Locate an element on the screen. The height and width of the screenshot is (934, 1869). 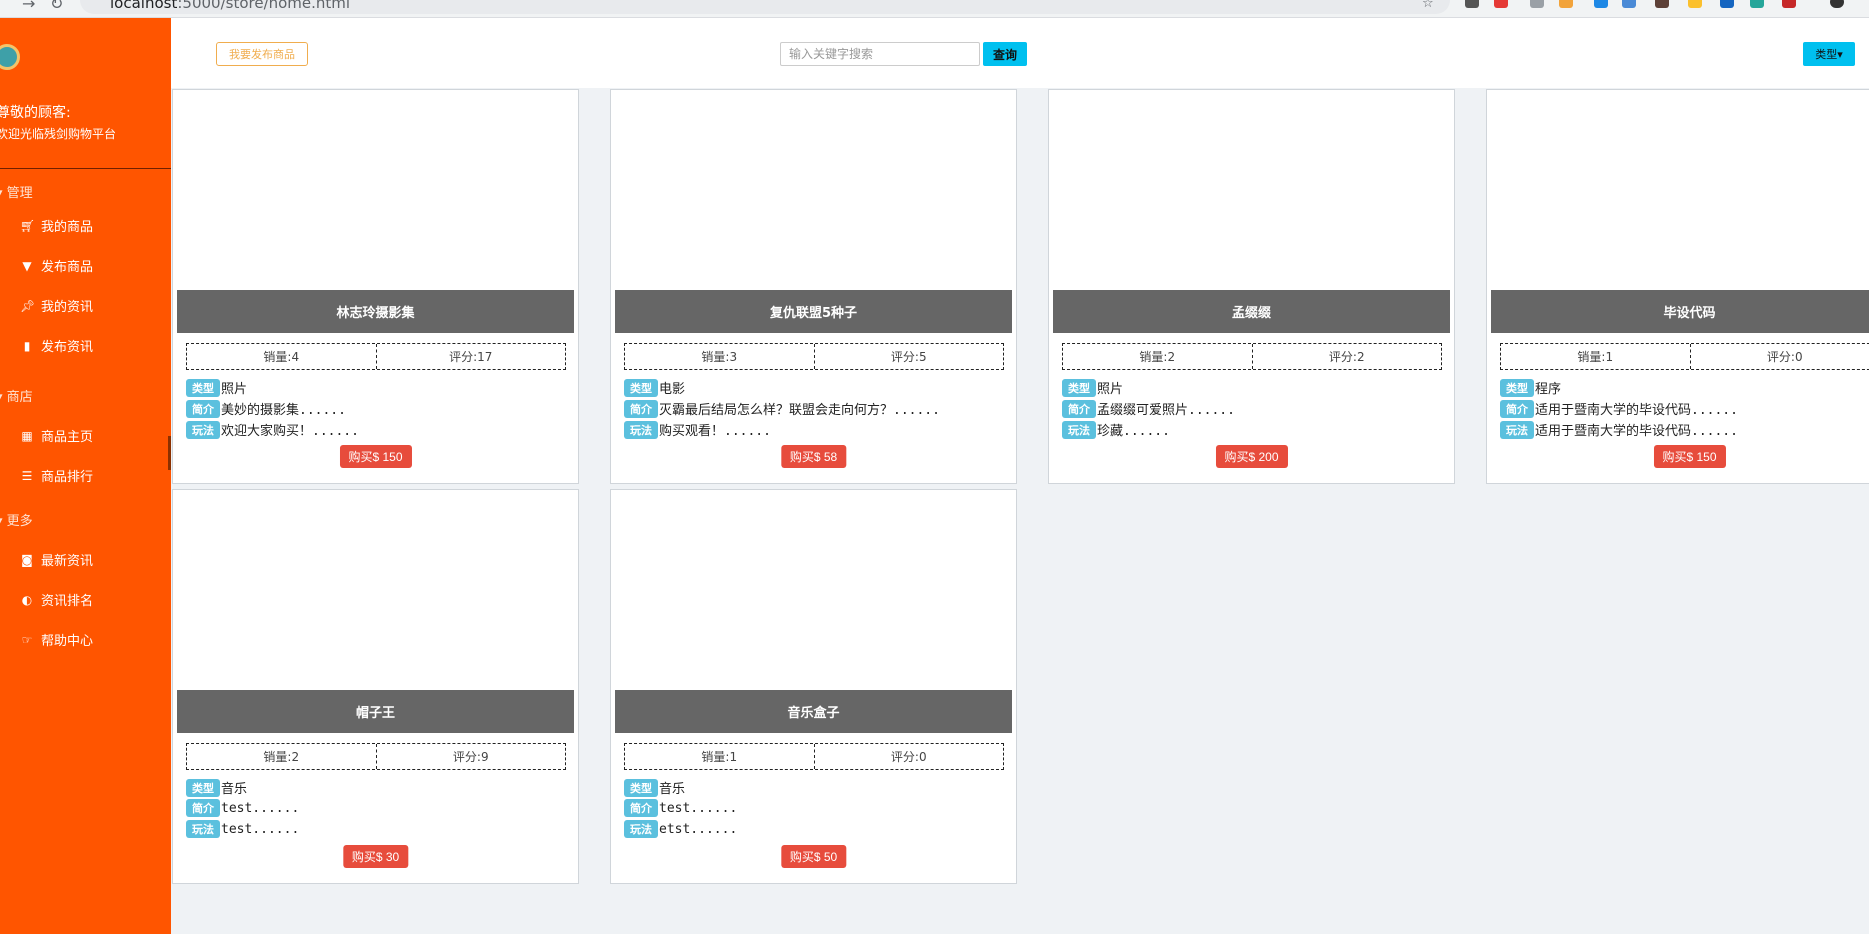
reload-icon: ↻ is located at coordinates (56, 6).